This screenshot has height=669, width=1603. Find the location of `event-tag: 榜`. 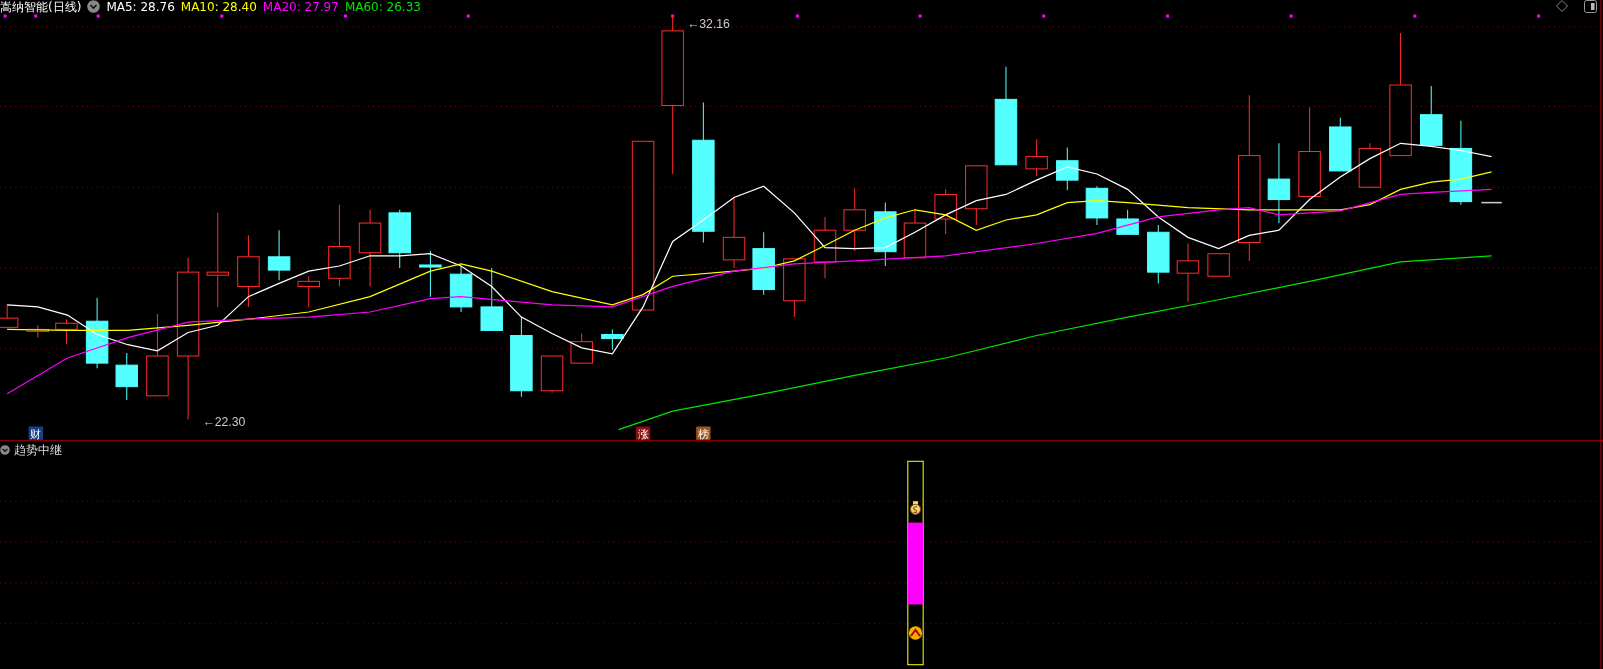

event-tag: 榜 is located at coordinates (703, 433).